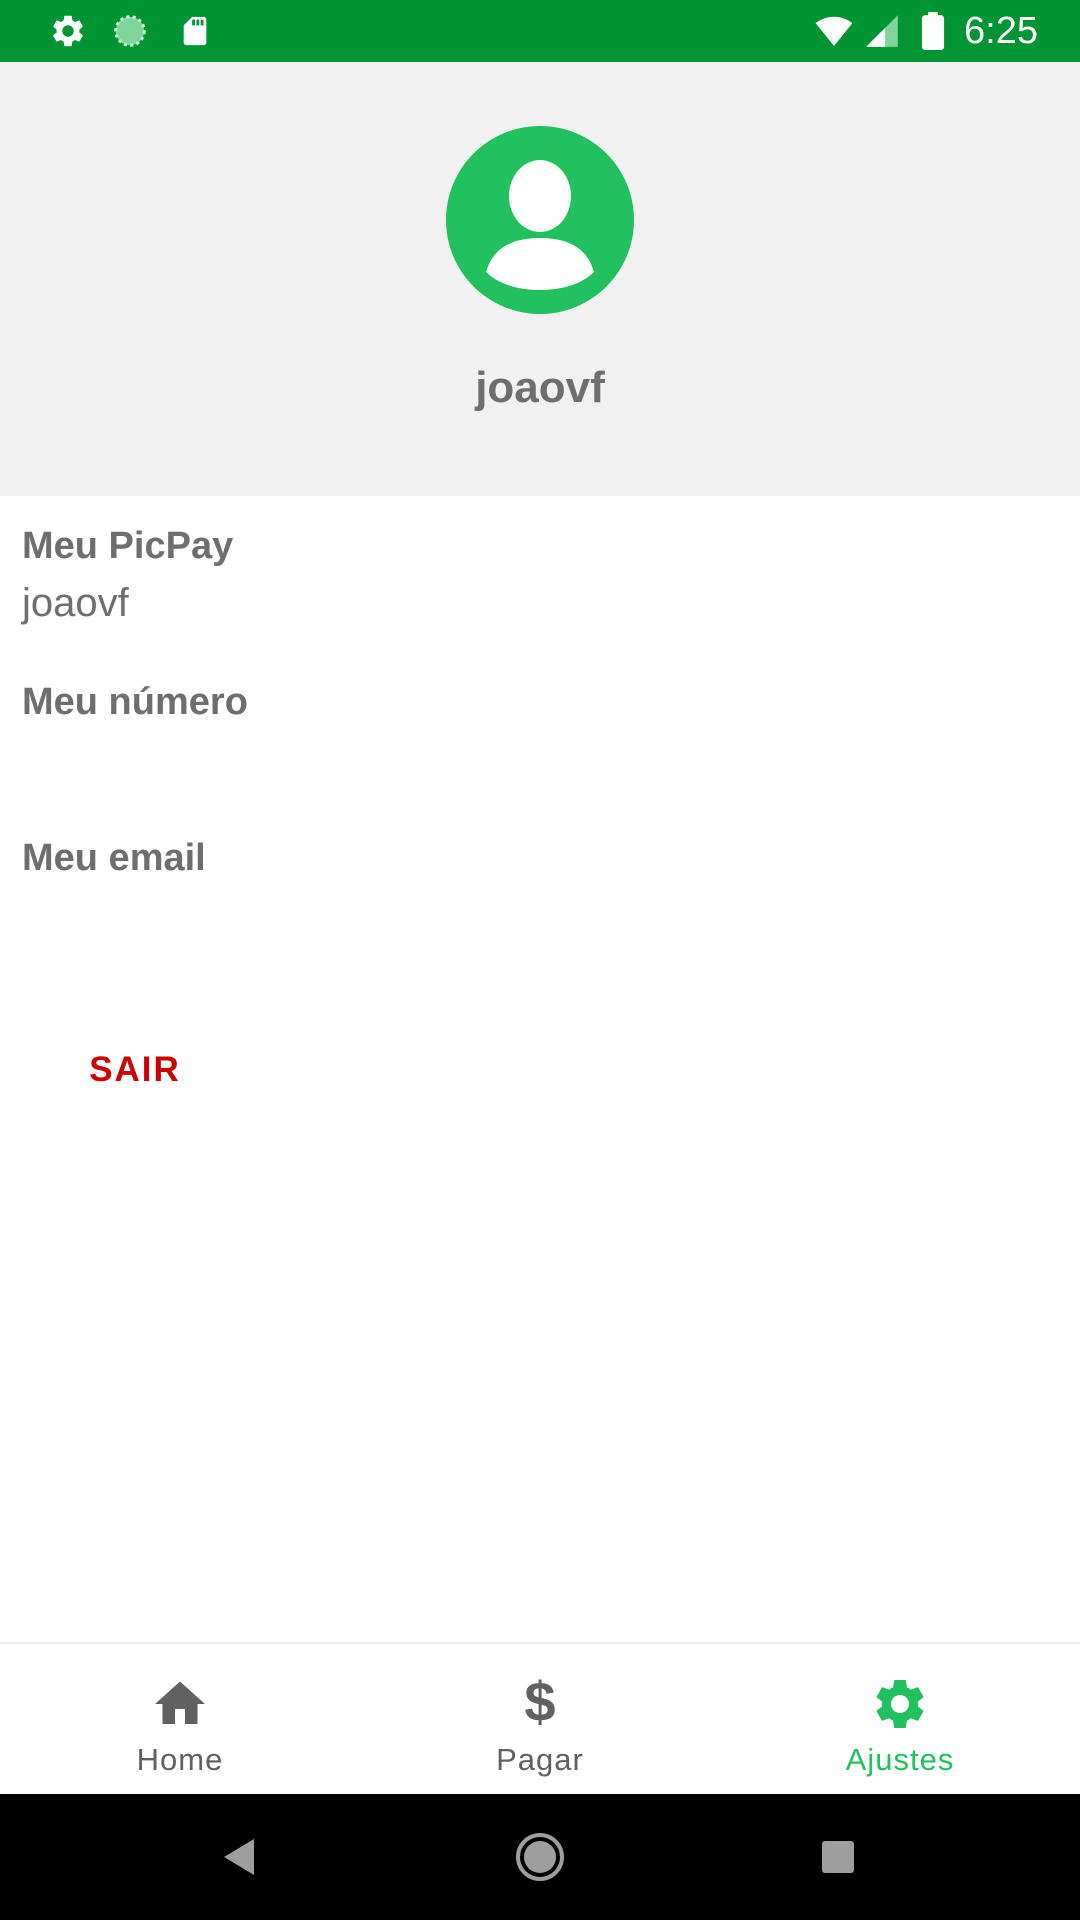  What do you see at coordinates (180, 1702) in the screenshot?
I see `home-icon` at bounding box center [180, 1702].